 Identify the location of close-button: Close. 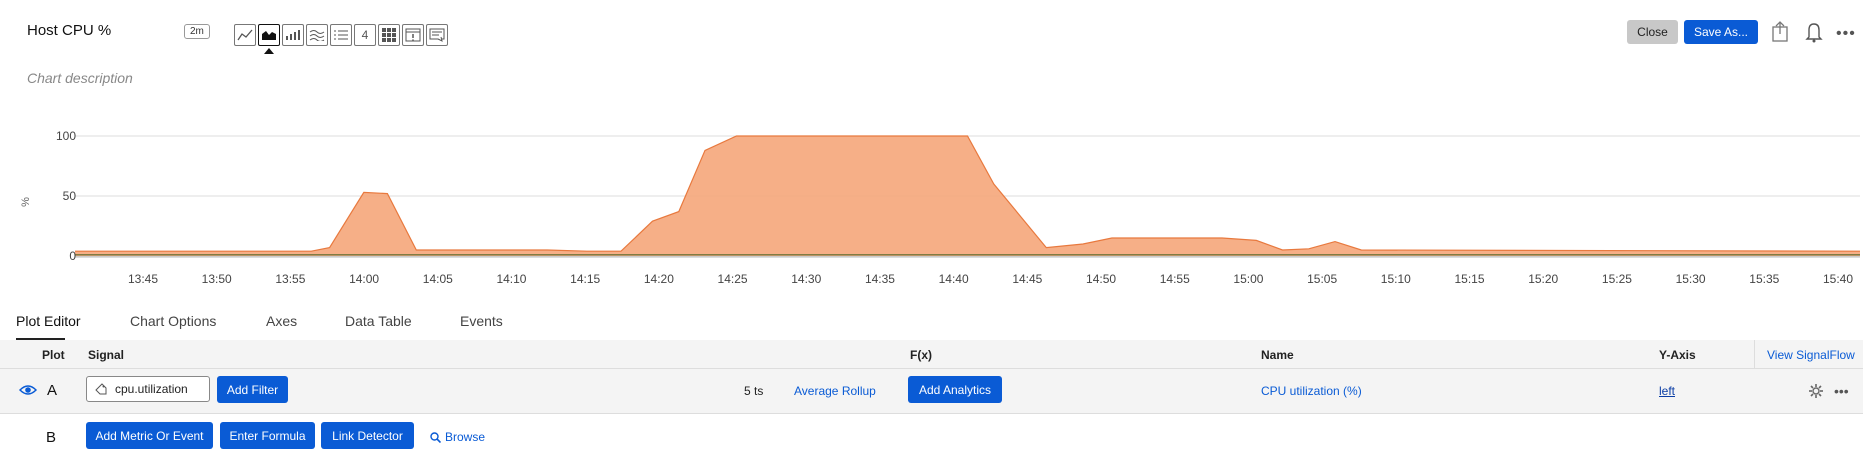
(1652, 32).